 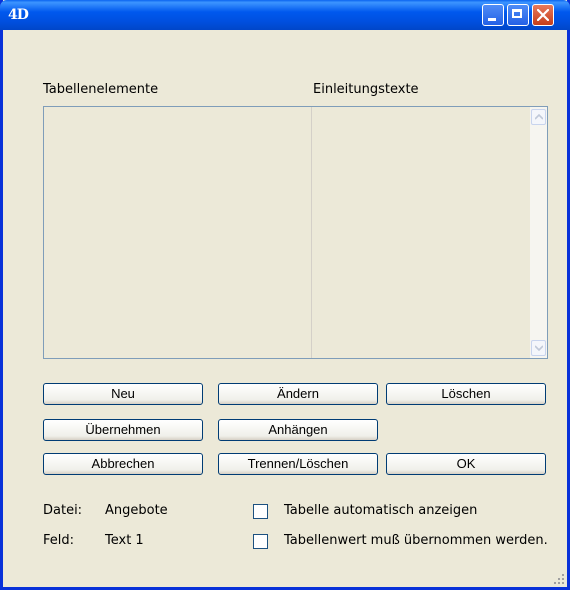 I want to click on datei-label: Datei:, so click(x=63, y=510).